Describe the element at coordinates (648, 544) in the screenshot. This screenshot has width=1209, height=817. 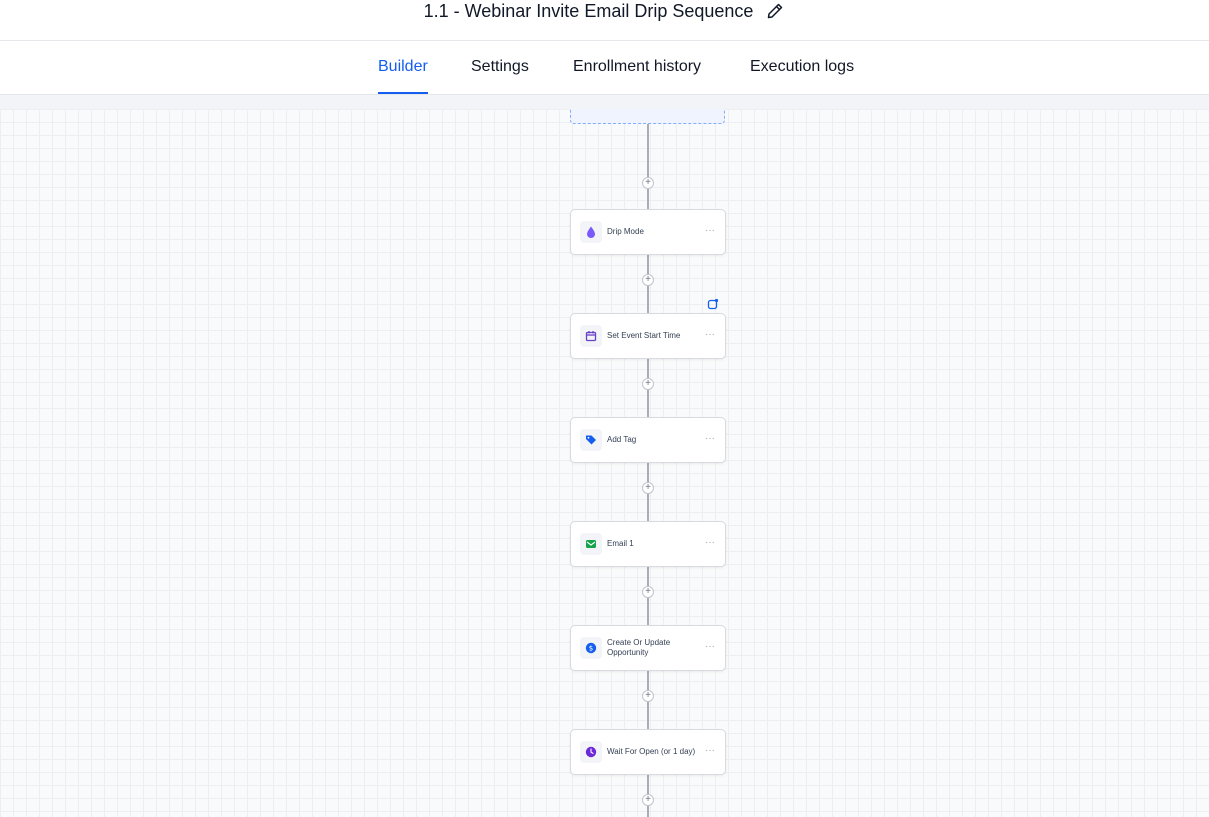
I see `action-node-email-1: Email 1 ···` at that location.